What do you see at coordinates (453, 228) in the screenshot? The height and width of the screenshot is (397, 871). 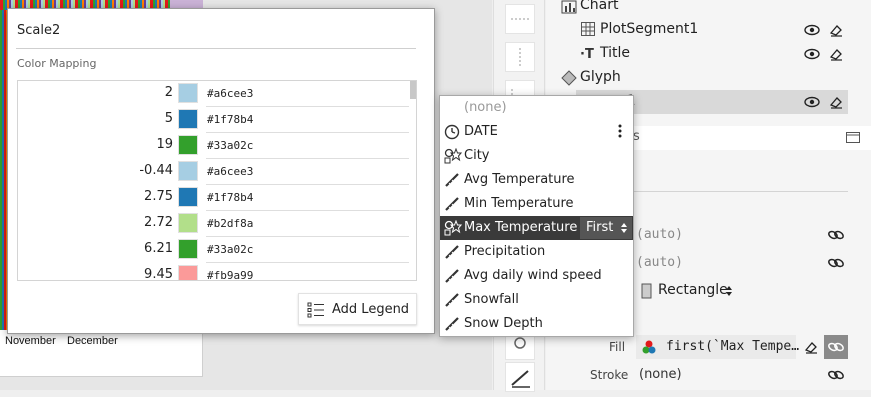 I see `categorical-icon` at bounding box center [453, 228].